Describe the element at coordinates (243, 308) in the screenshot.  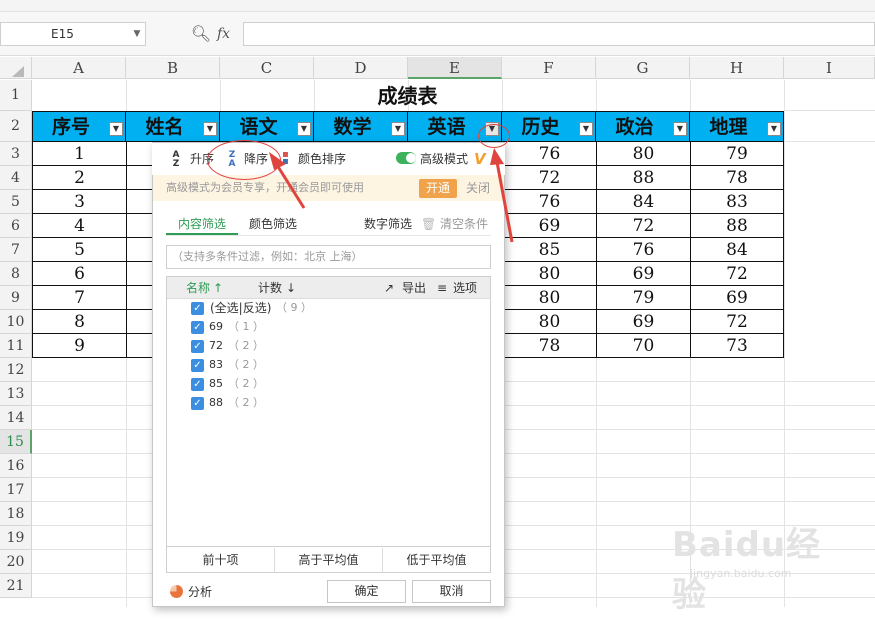
I see `select-all-label: (全选|反选)` at that location.